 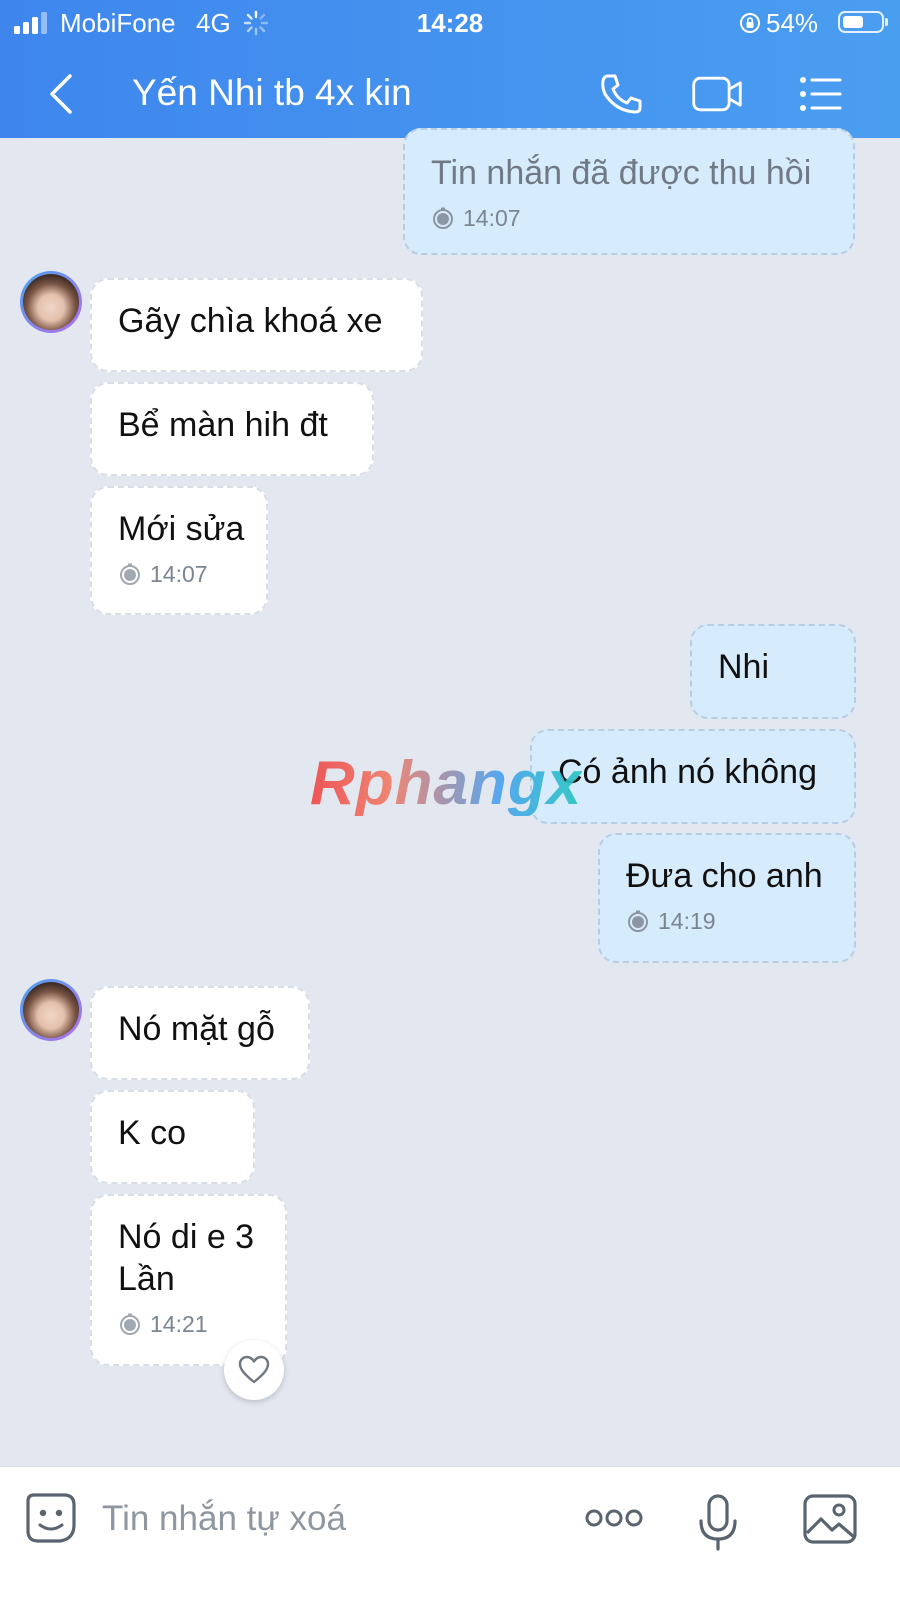 What do you see at coordinates (863, 22) in the screenshot?
I see `battery-icon` at bounding box center [863, 22].